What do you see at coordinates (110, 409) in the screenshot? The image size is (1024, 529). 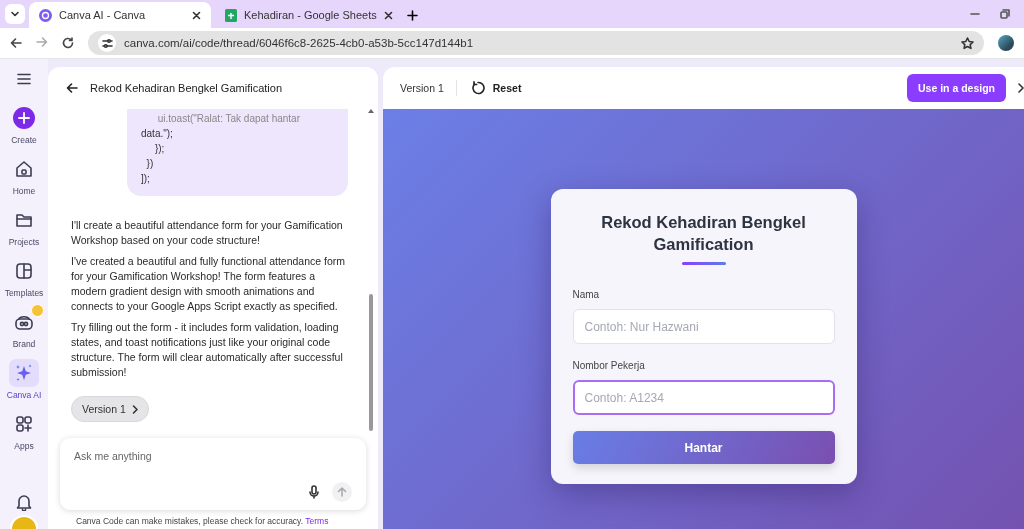 I see `version-button: Version 1` at bounding box center [110, 409].